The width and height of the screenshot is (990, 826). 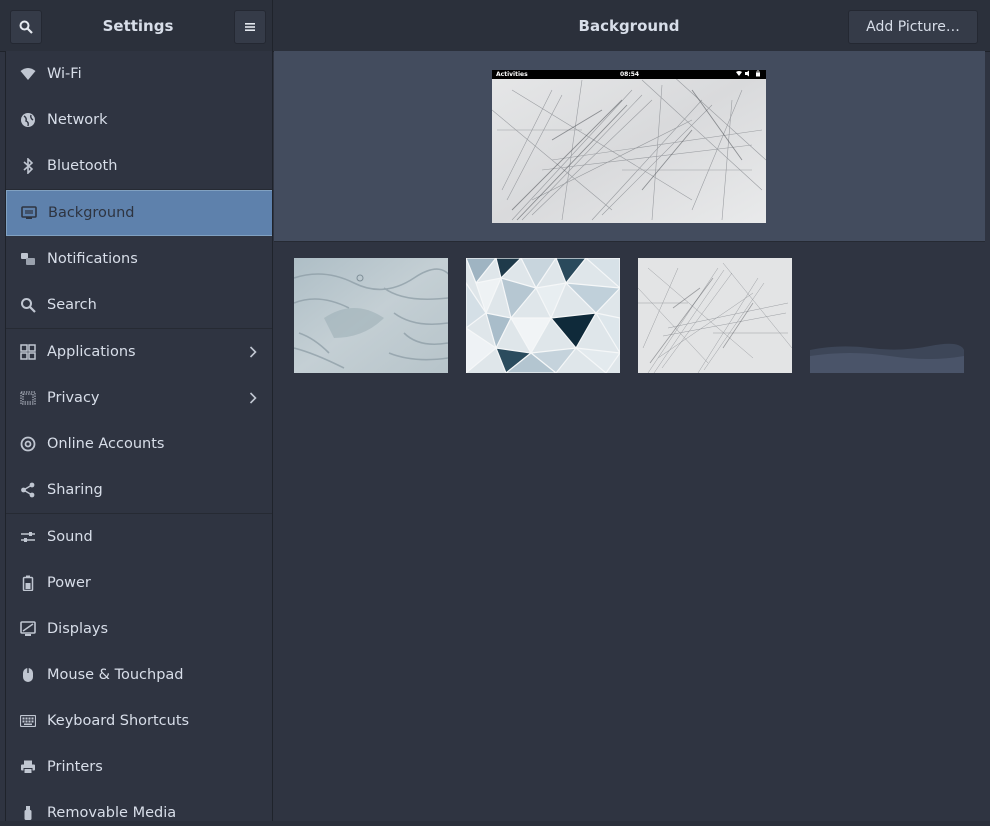 What do you see at coordinates (112, 813) in the screenshot?
I see `sidebar-item-label: Removable Media` at bounding box center [112, 813].